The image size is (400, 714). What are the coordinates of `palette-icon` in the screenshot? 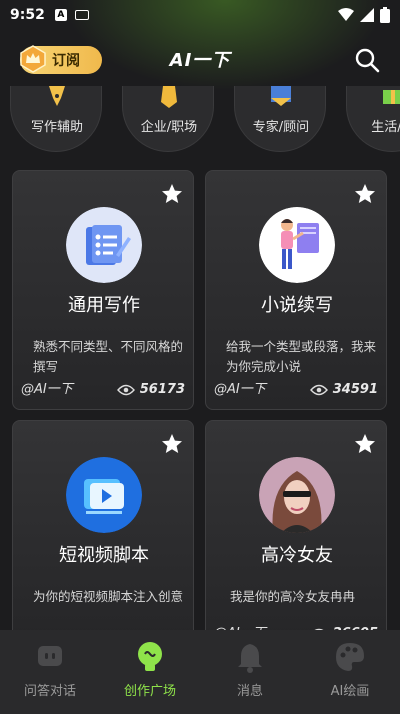 It's located at (350, 657).